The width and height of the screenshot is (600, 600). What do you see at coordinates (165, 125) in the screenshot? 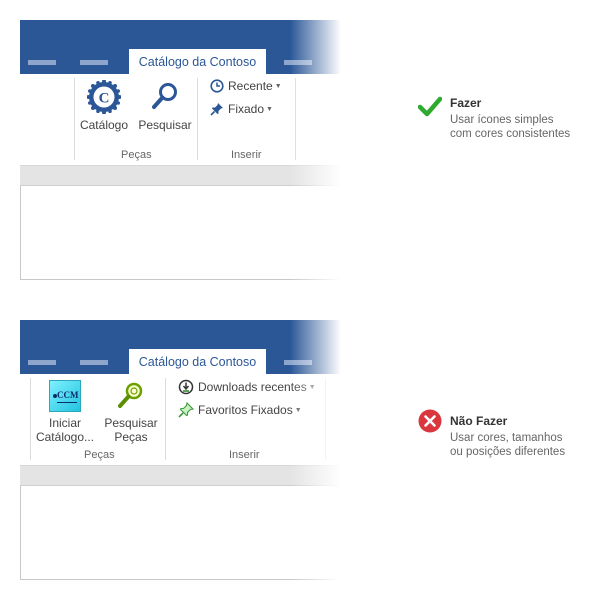
I see `search-button-label: Pesquisar` at bounding box center [165, 125].